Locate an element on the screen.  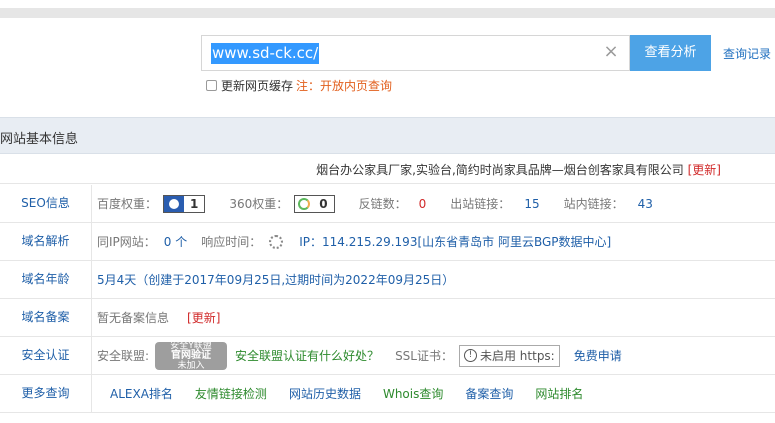
top-divider is located at coordinates (387, 13).